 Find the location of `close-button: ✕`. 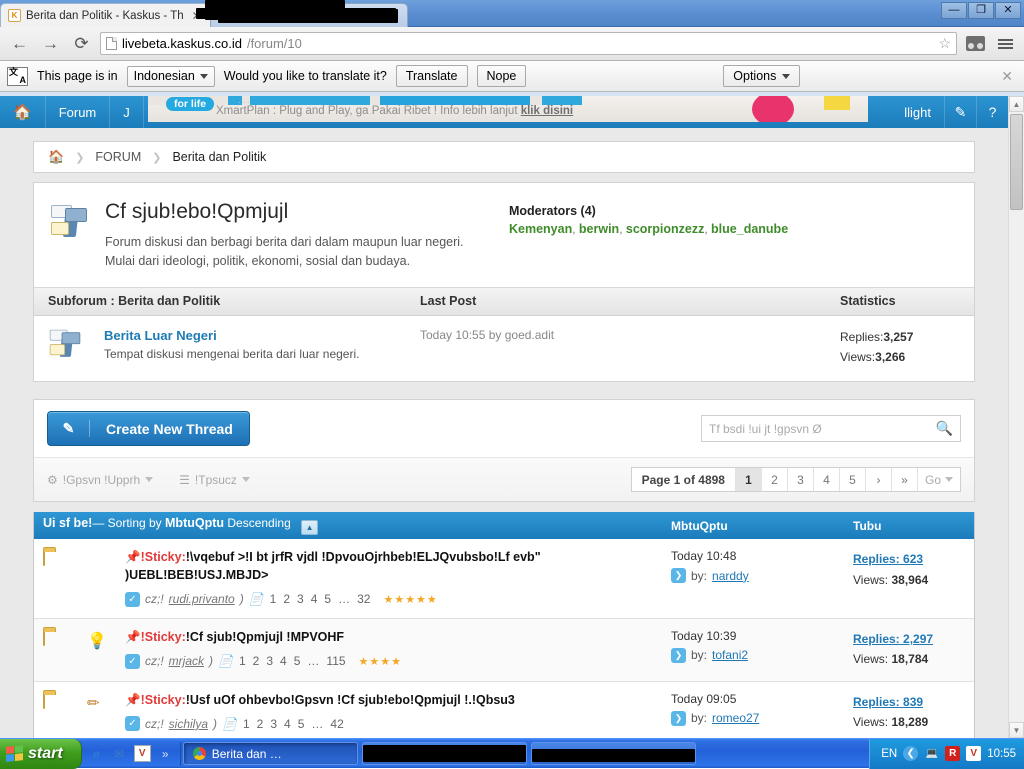

close-button: ✕ is located at coordinates (1008, 10).